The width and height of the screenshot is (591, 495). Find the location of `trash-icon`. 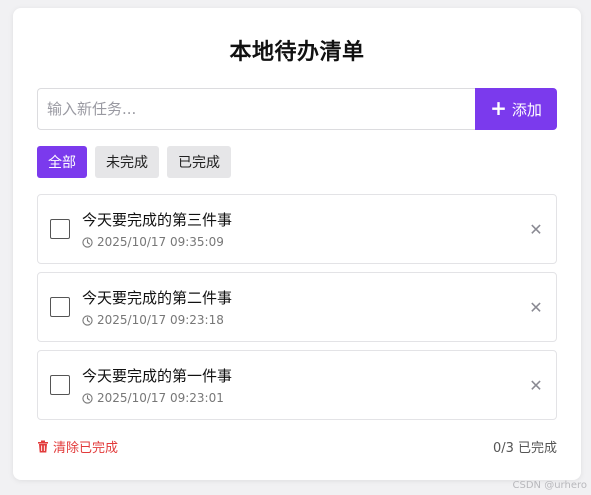

trash-icon is located at coordinates (43, 446).